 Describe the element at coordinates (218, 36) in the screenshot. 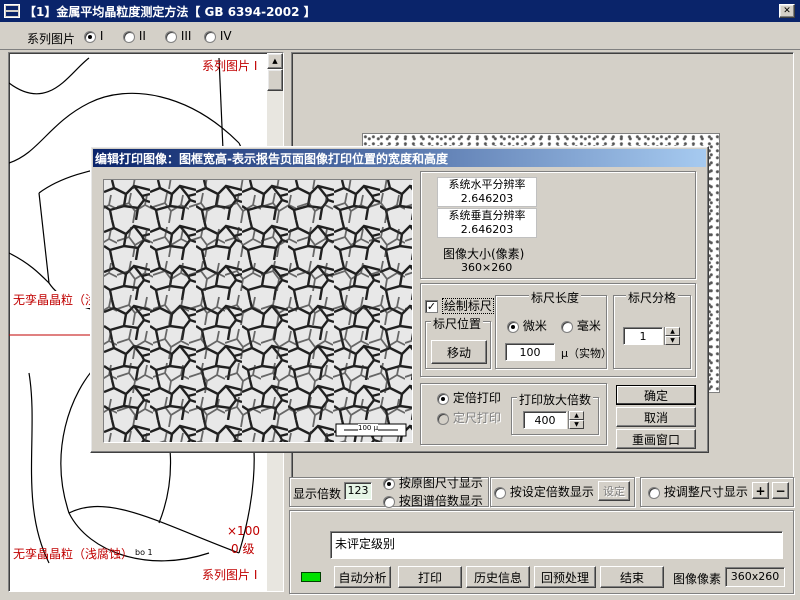

I see `series-radio-4: IV` at that location.